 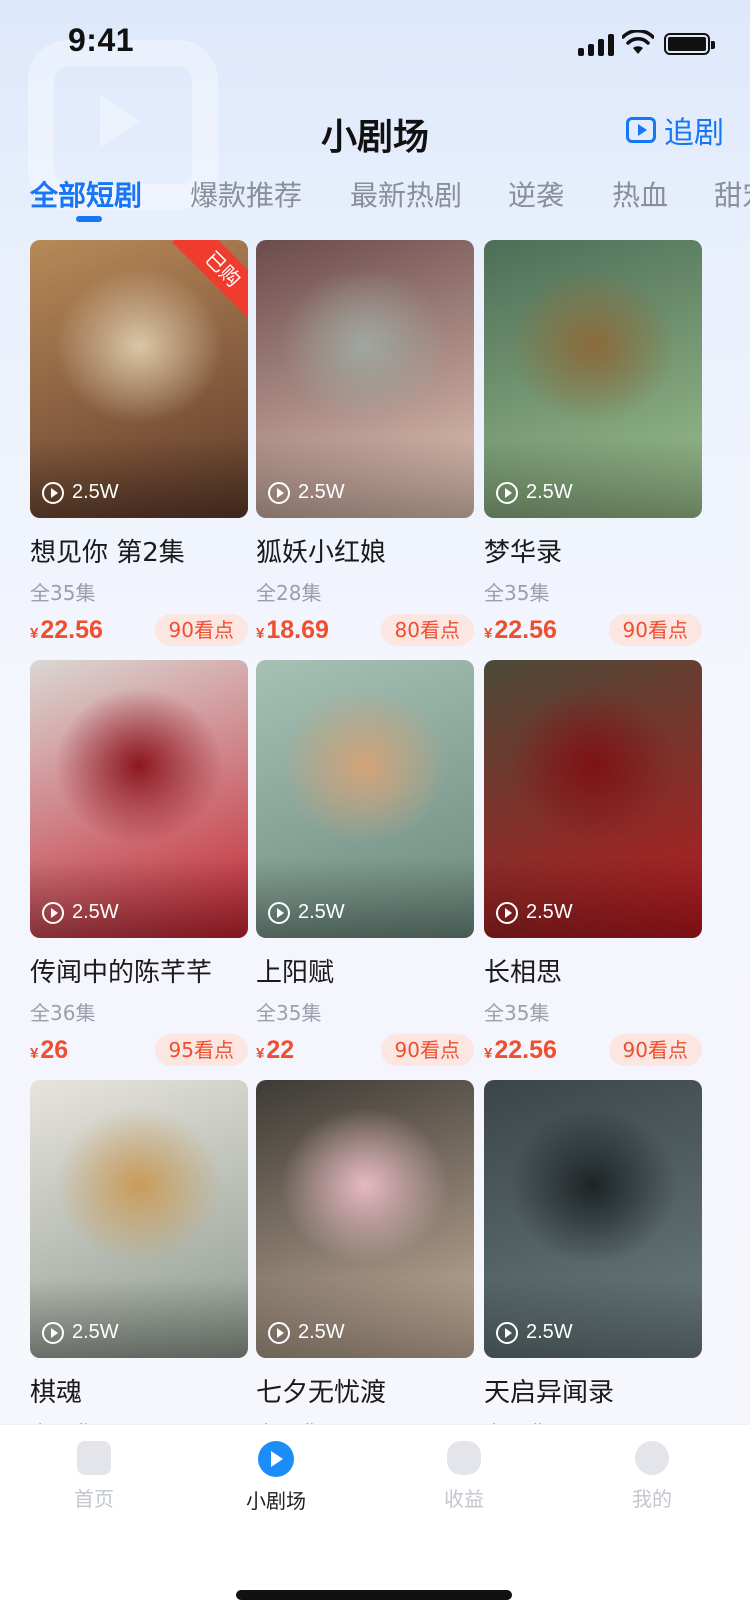 I want to click on tabbar-earnings-label: 收益, so click(x=464, y=1499).